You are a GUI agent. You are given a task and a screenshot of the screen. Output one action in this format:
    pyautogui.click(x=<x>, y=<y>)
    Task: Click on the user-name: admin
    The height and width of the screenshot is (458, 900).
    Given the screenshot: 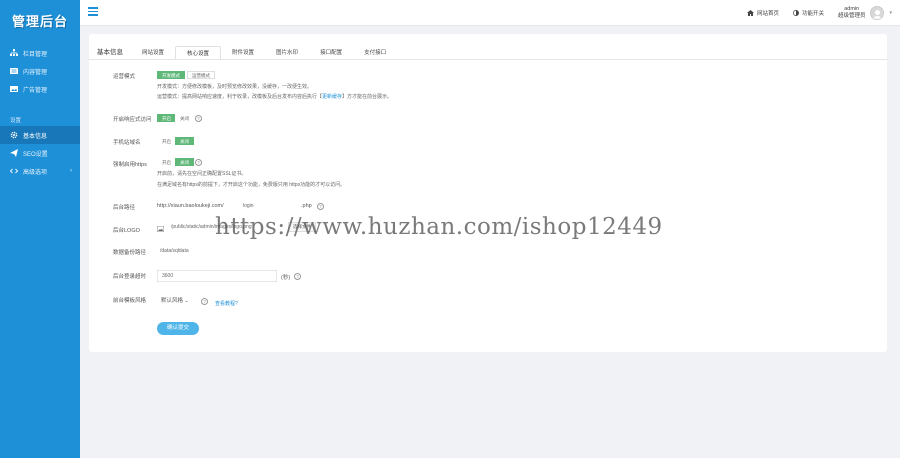 What is the action you would take?
    pyautogui.click(x=852, y=9)
    